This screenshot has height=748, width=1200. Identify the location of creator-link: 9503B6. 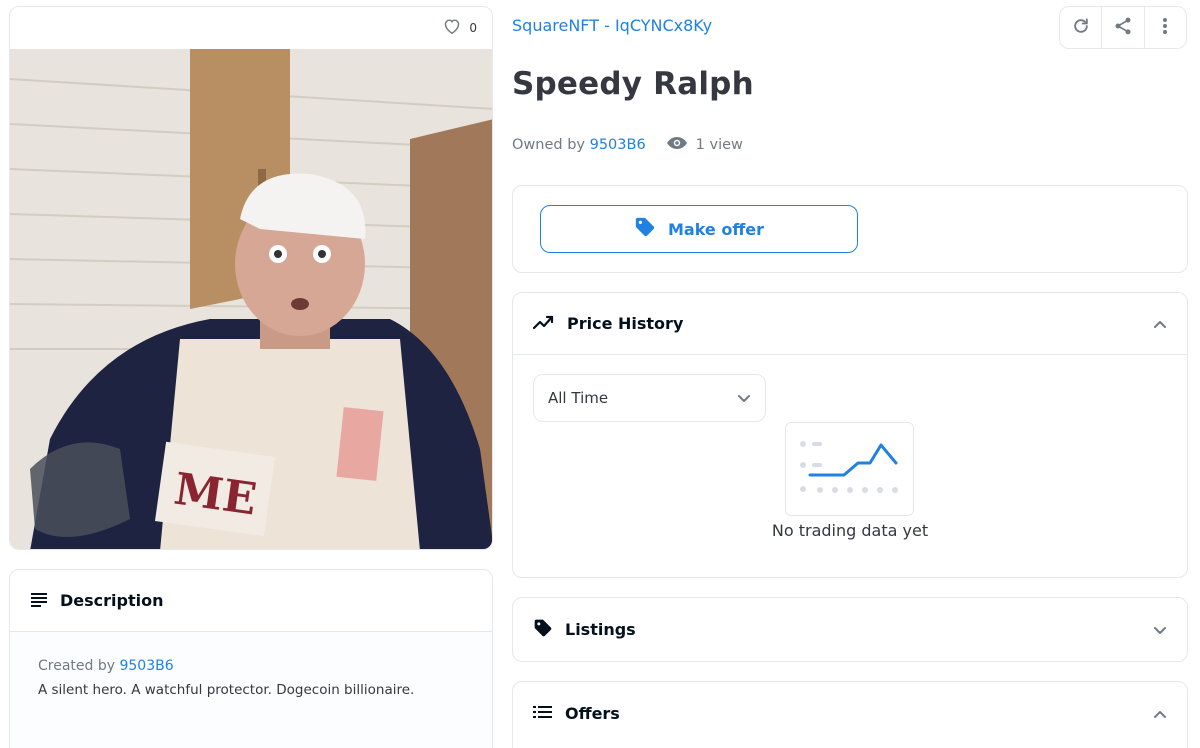
(146, 666).